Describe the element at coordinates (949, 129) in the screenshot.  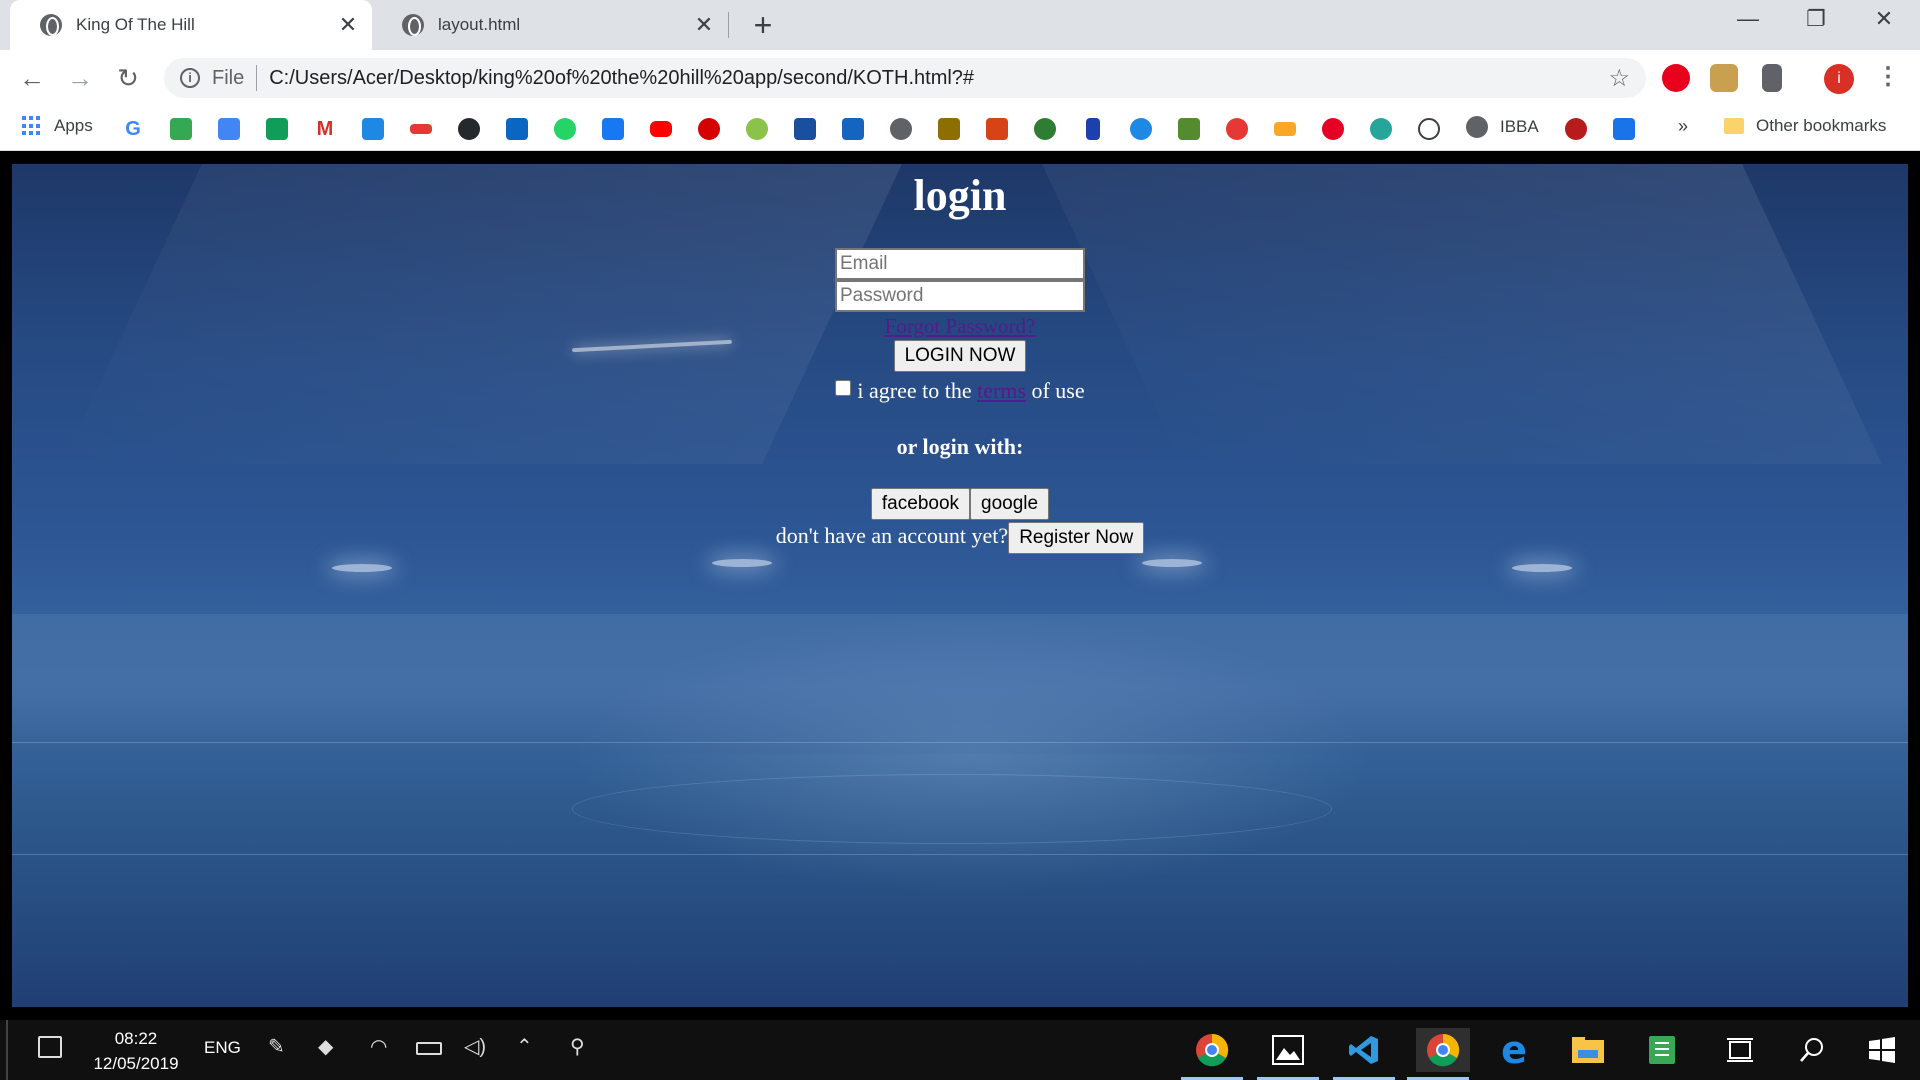
I see `bookmark-brown-icon` at that location.